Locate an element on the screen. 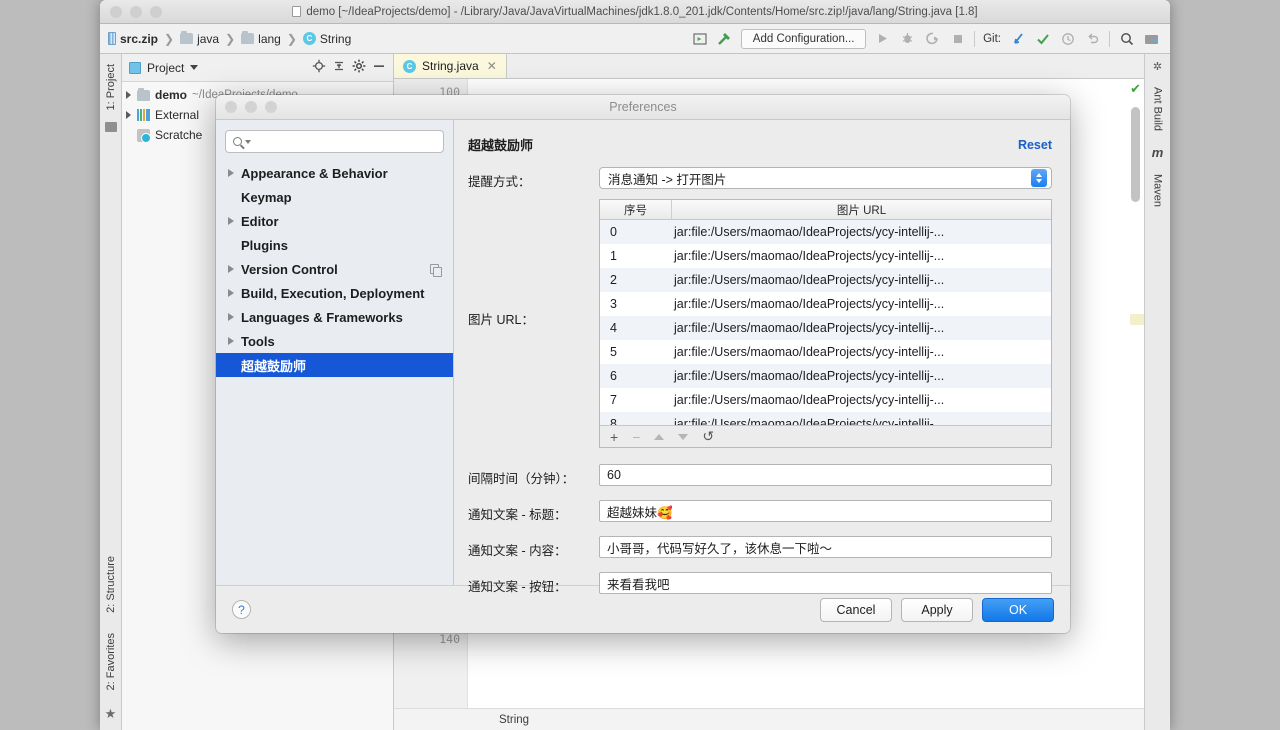 The width and height of the screenshot is (1280, 730). breadcrumb-item-string: C String is located at coordinates (327, 39).